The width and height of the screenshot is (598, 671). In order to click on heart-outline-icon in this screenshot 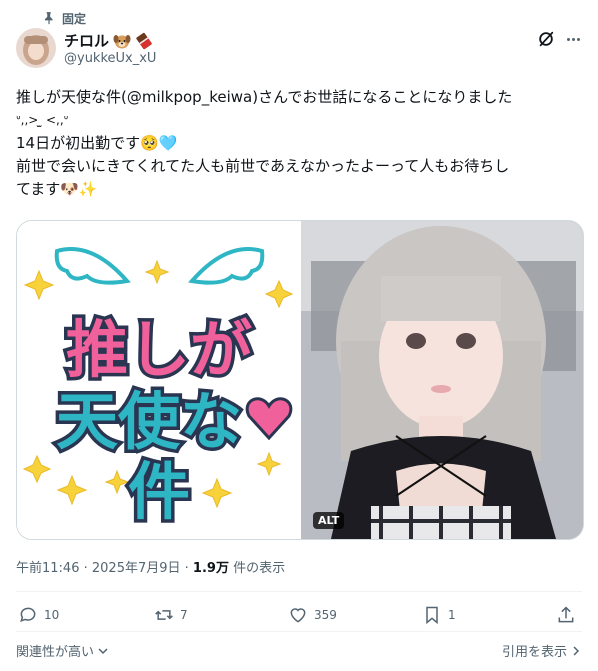, I will do `click(298, 615)`.